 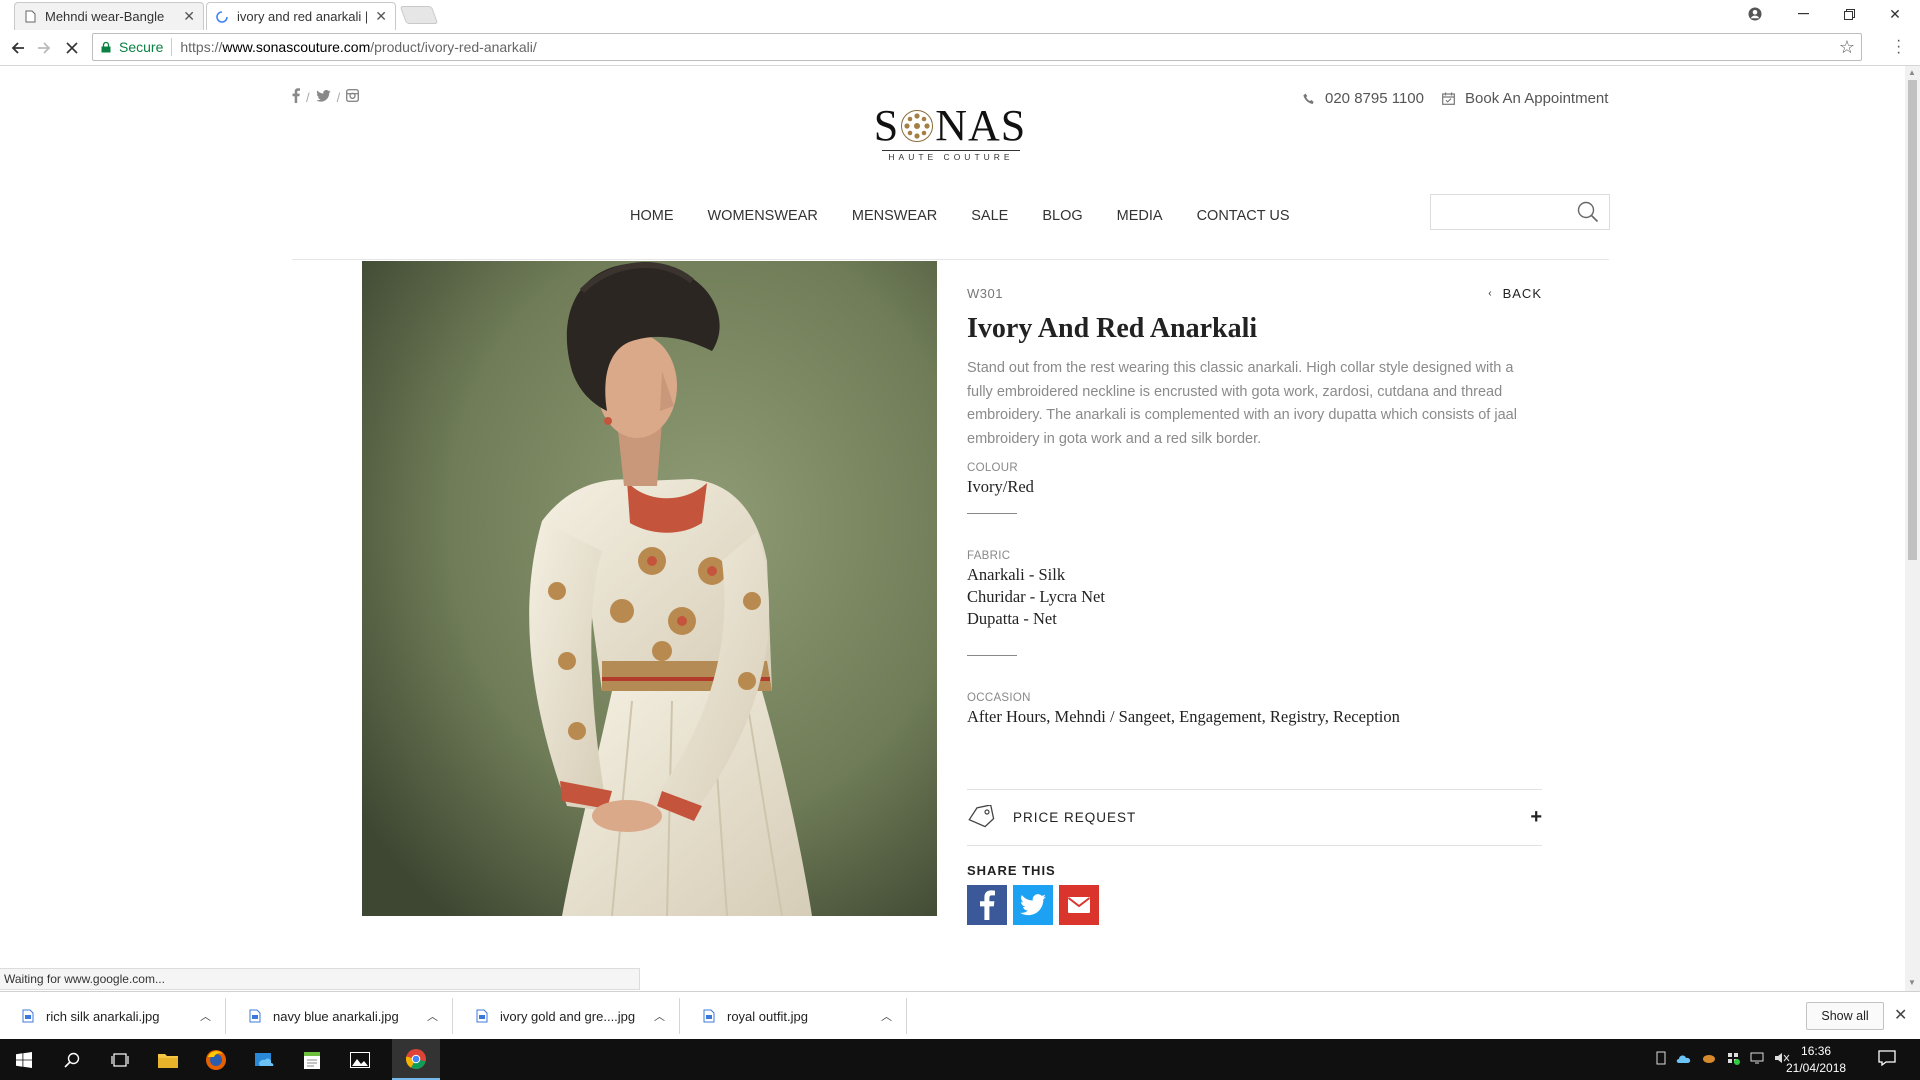 What do you see at coordinates (950, 125) in the screenshot?
I see `logo-wordmark: S NAS` at bounding box center [950, 125].